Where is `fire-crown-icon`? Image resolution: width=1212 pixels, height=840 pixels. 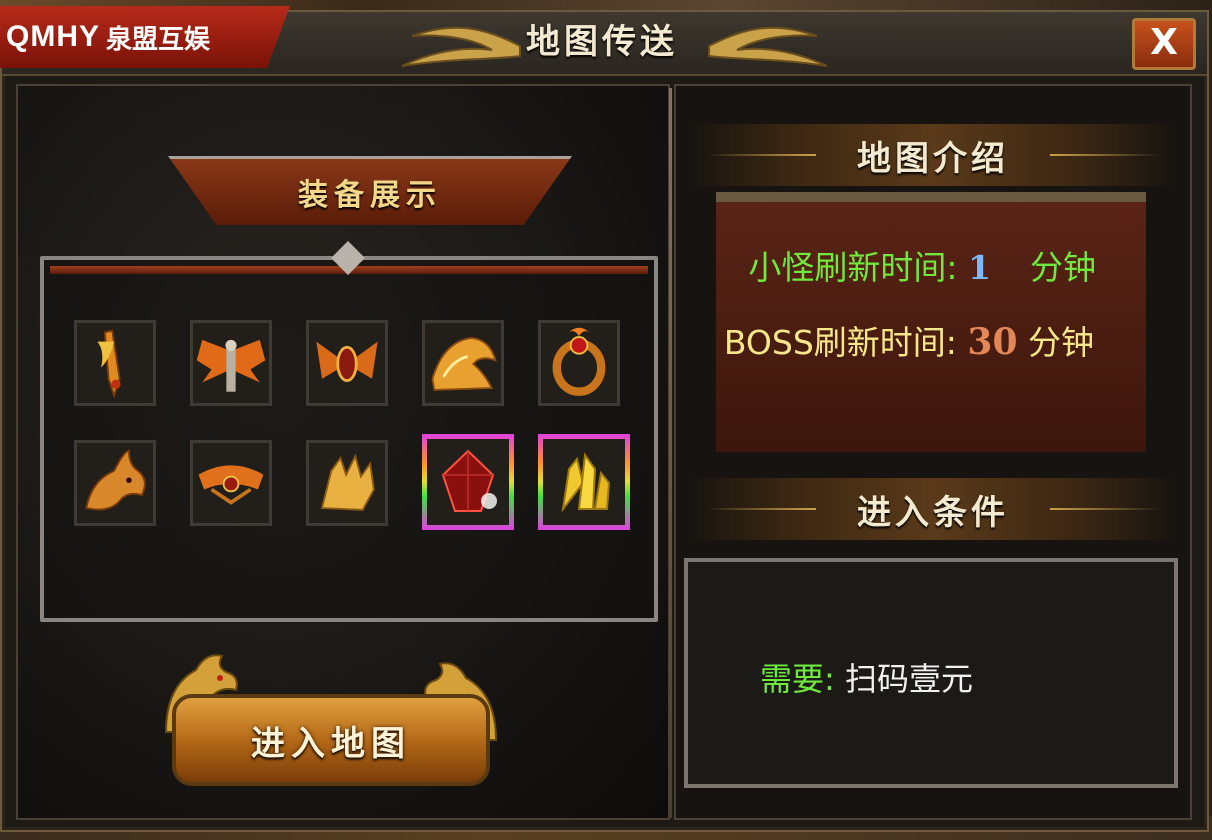 fire-crown-icon is located at coordinates (231, 485).